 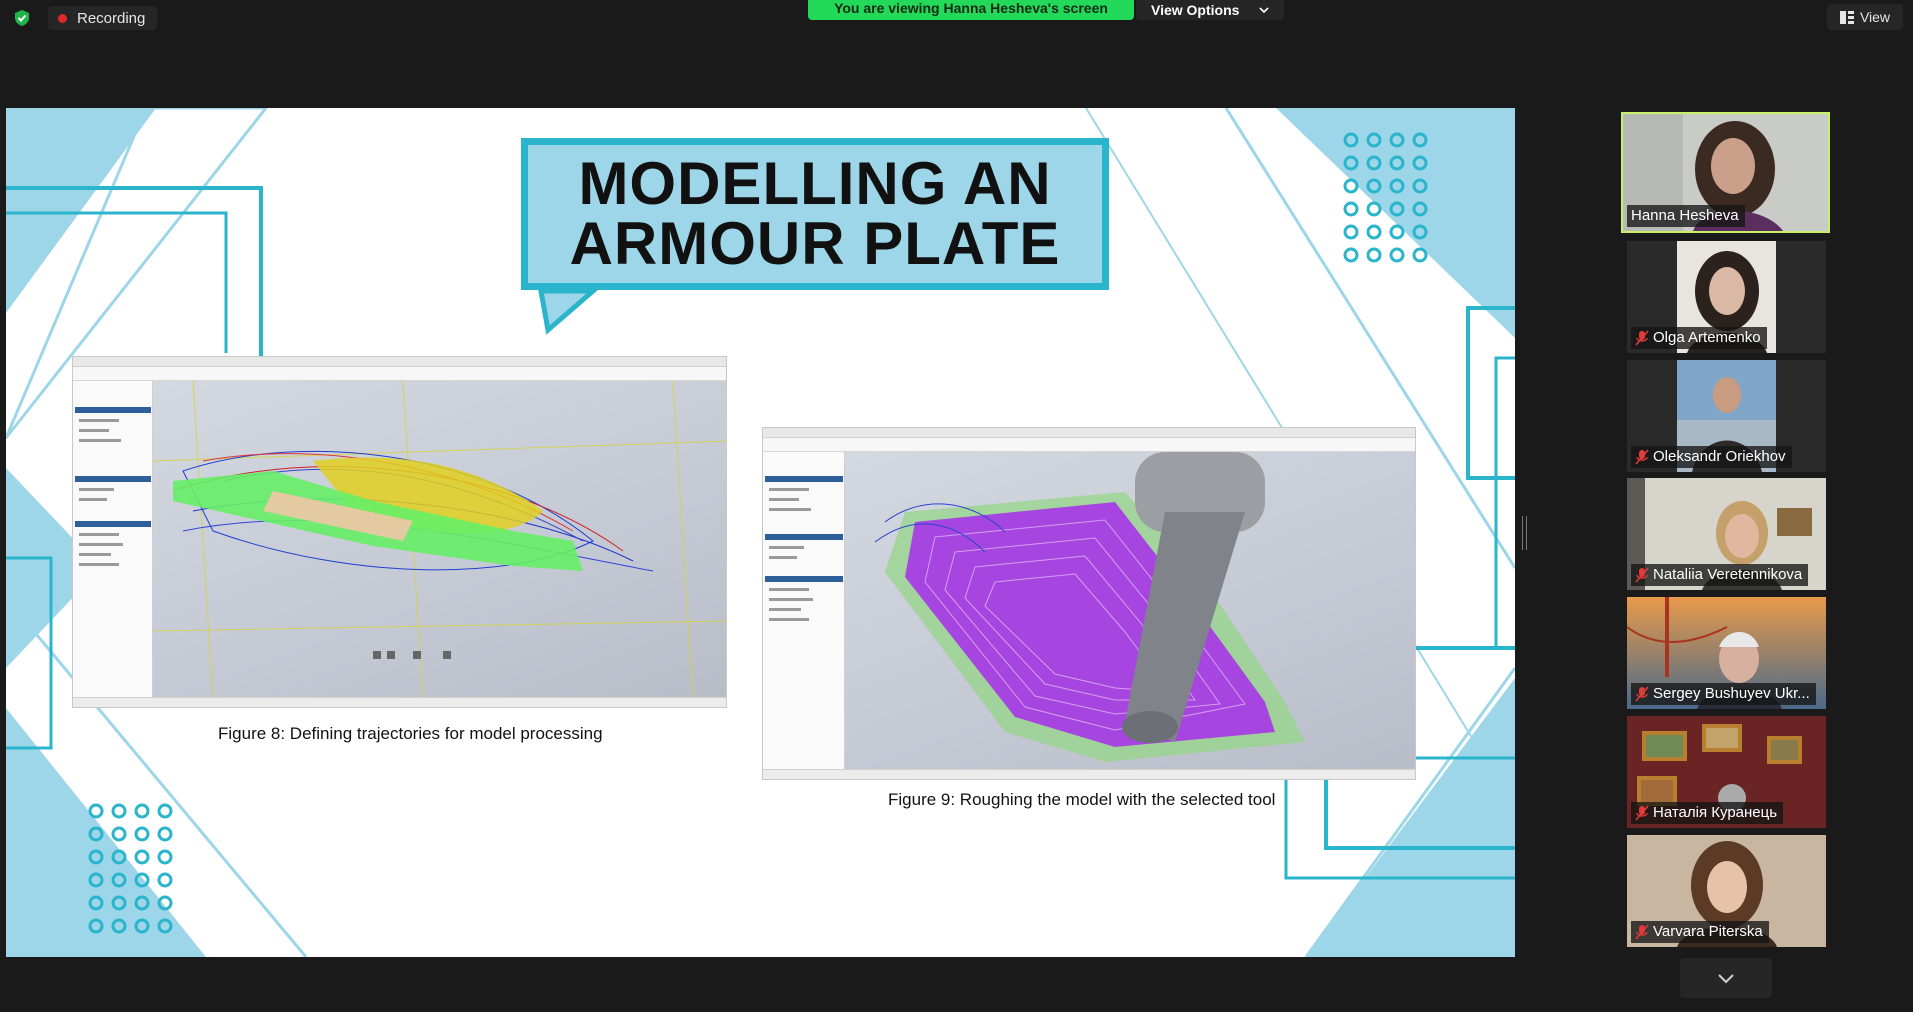 I want to click on view-button-label: View, so click(x=1875, y=17).